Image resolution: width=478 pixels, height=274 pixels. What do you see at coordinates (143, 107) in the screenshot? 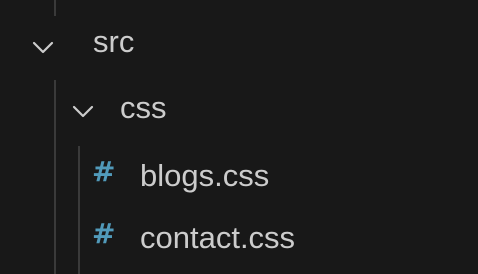
I see `folder-label: css` at bounding box center [143, 107].